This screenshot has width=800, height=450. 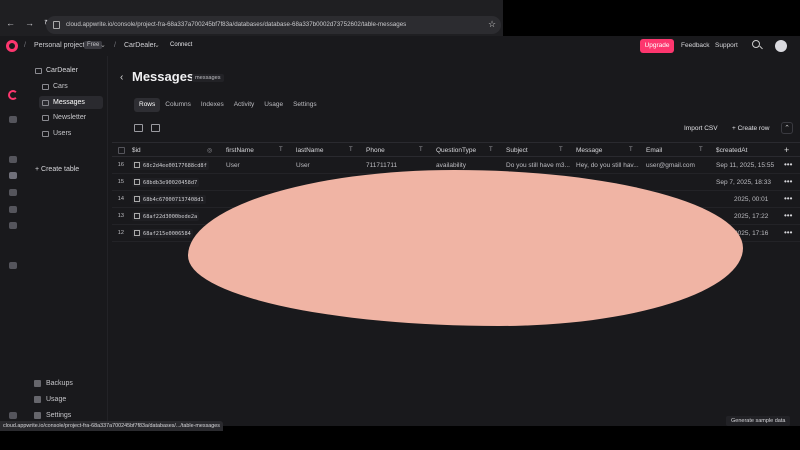 I want to click on column-header-message: Message, so click(x=589, y=150).